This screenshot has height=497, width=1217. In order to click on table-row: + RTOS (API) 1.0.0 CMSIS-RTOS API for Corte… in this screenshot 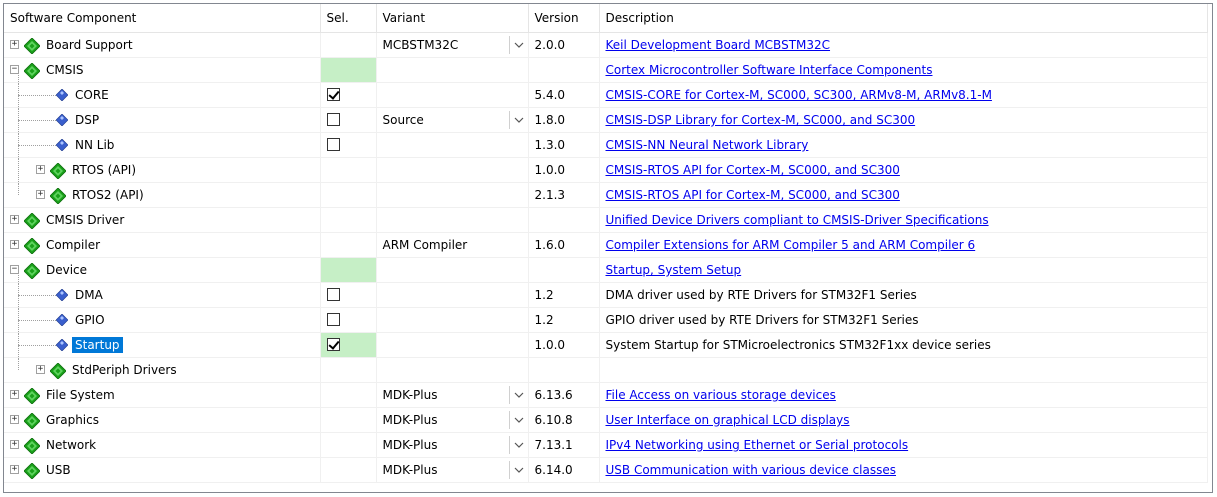, I will do `click(606, 170)`.